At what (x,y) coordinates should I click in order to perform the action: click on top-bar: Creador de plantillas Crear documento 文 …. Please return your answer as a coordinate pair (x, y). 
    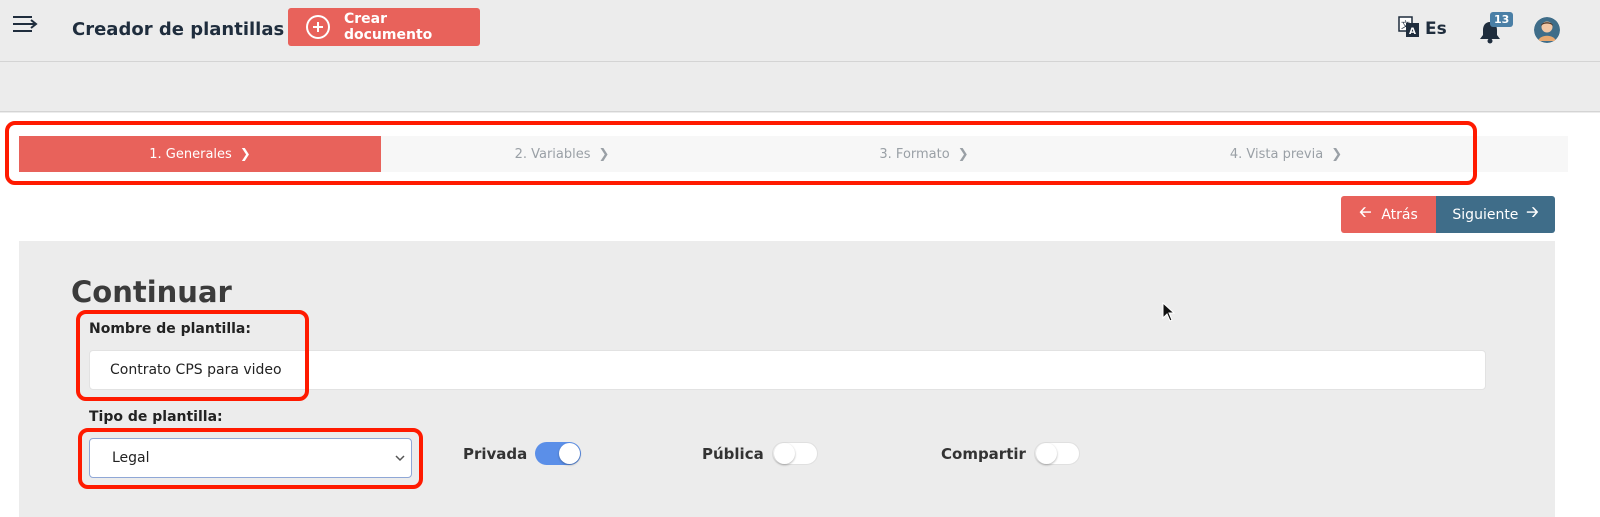
    Looking at the image, I should click on (800, 31).